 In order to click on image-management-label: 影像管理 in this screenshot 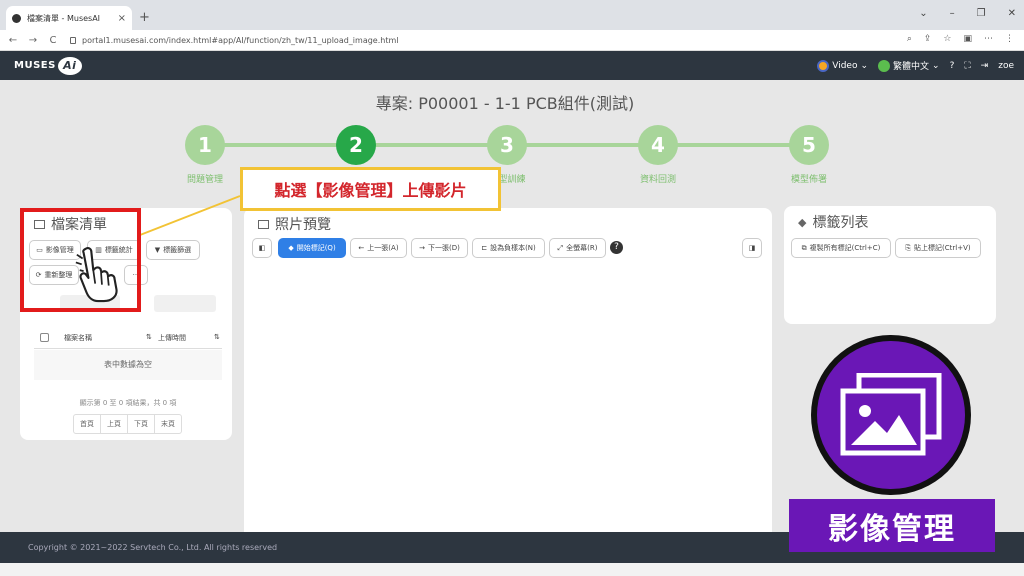, I will do `click(892, 525)`.